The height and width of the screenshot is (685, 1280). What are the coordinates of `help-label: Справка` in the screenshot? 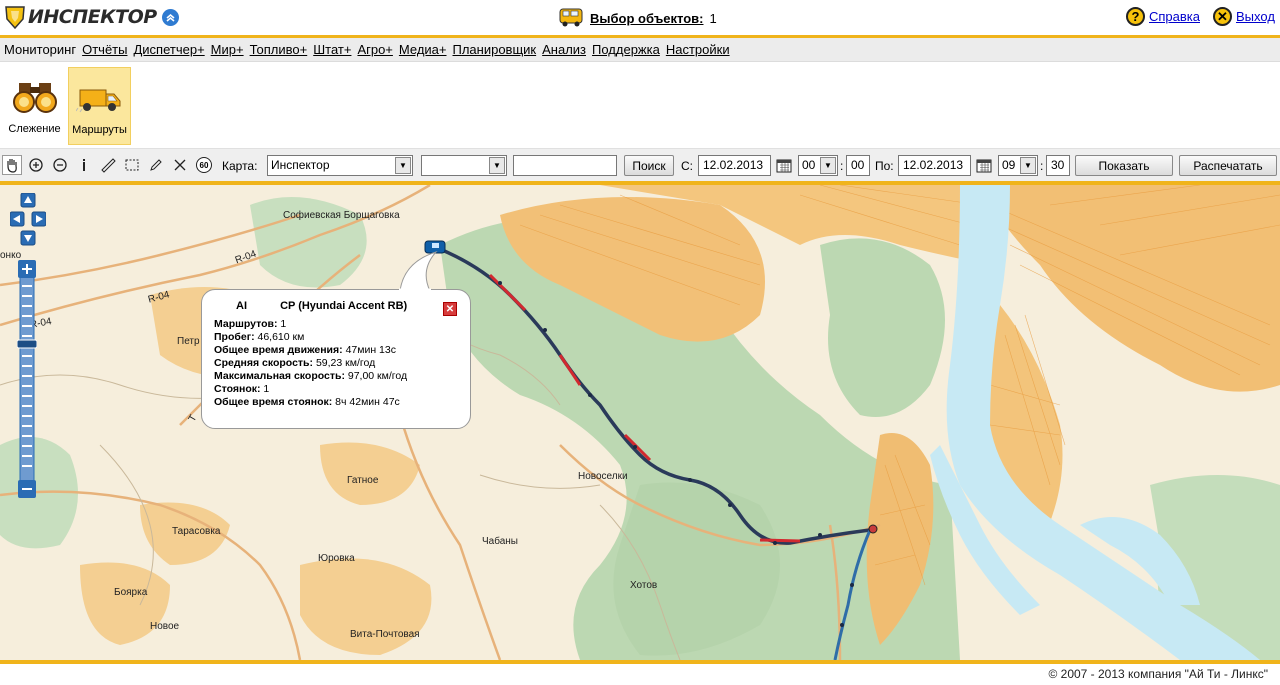 It's located at (1174, 16).